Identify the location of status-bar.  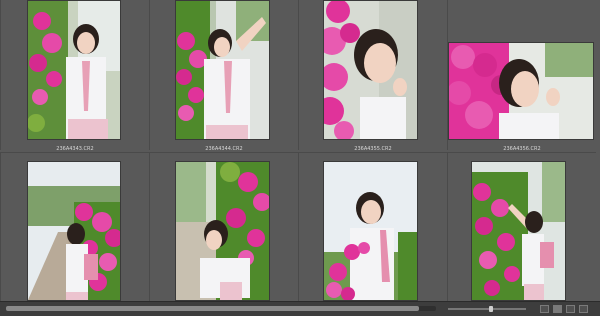
(300, 308).